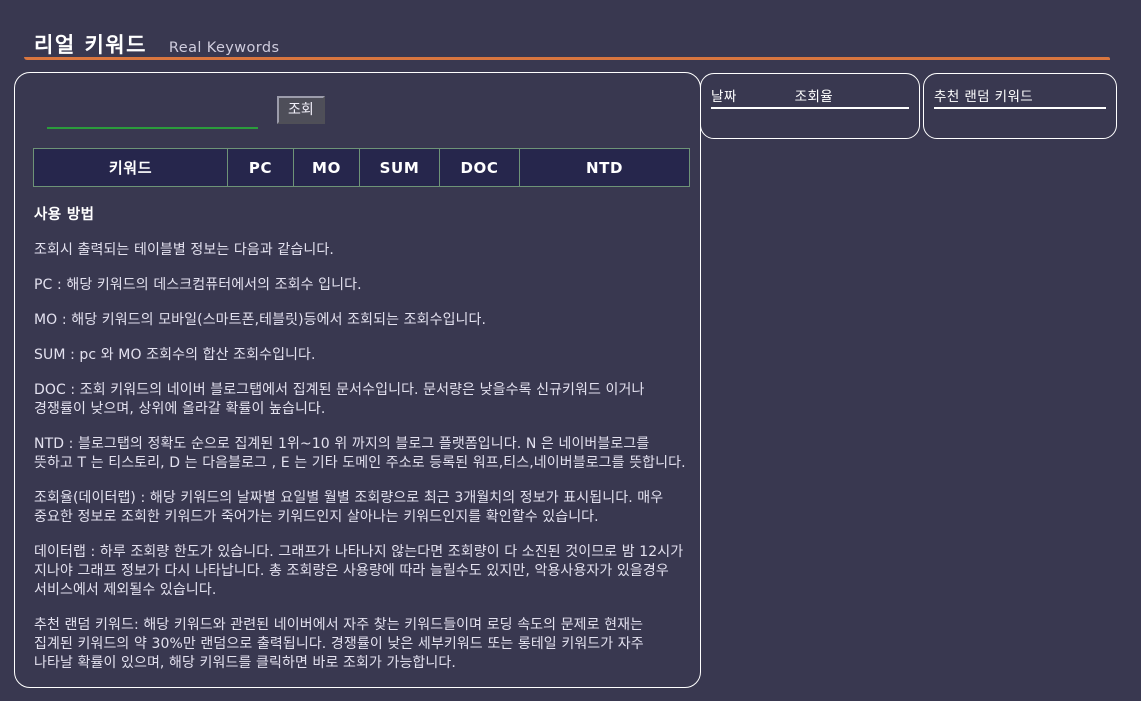 This screenshot has width=1141, height=701. I want to click on usage-title: 사용 방법, so click(64, 215).